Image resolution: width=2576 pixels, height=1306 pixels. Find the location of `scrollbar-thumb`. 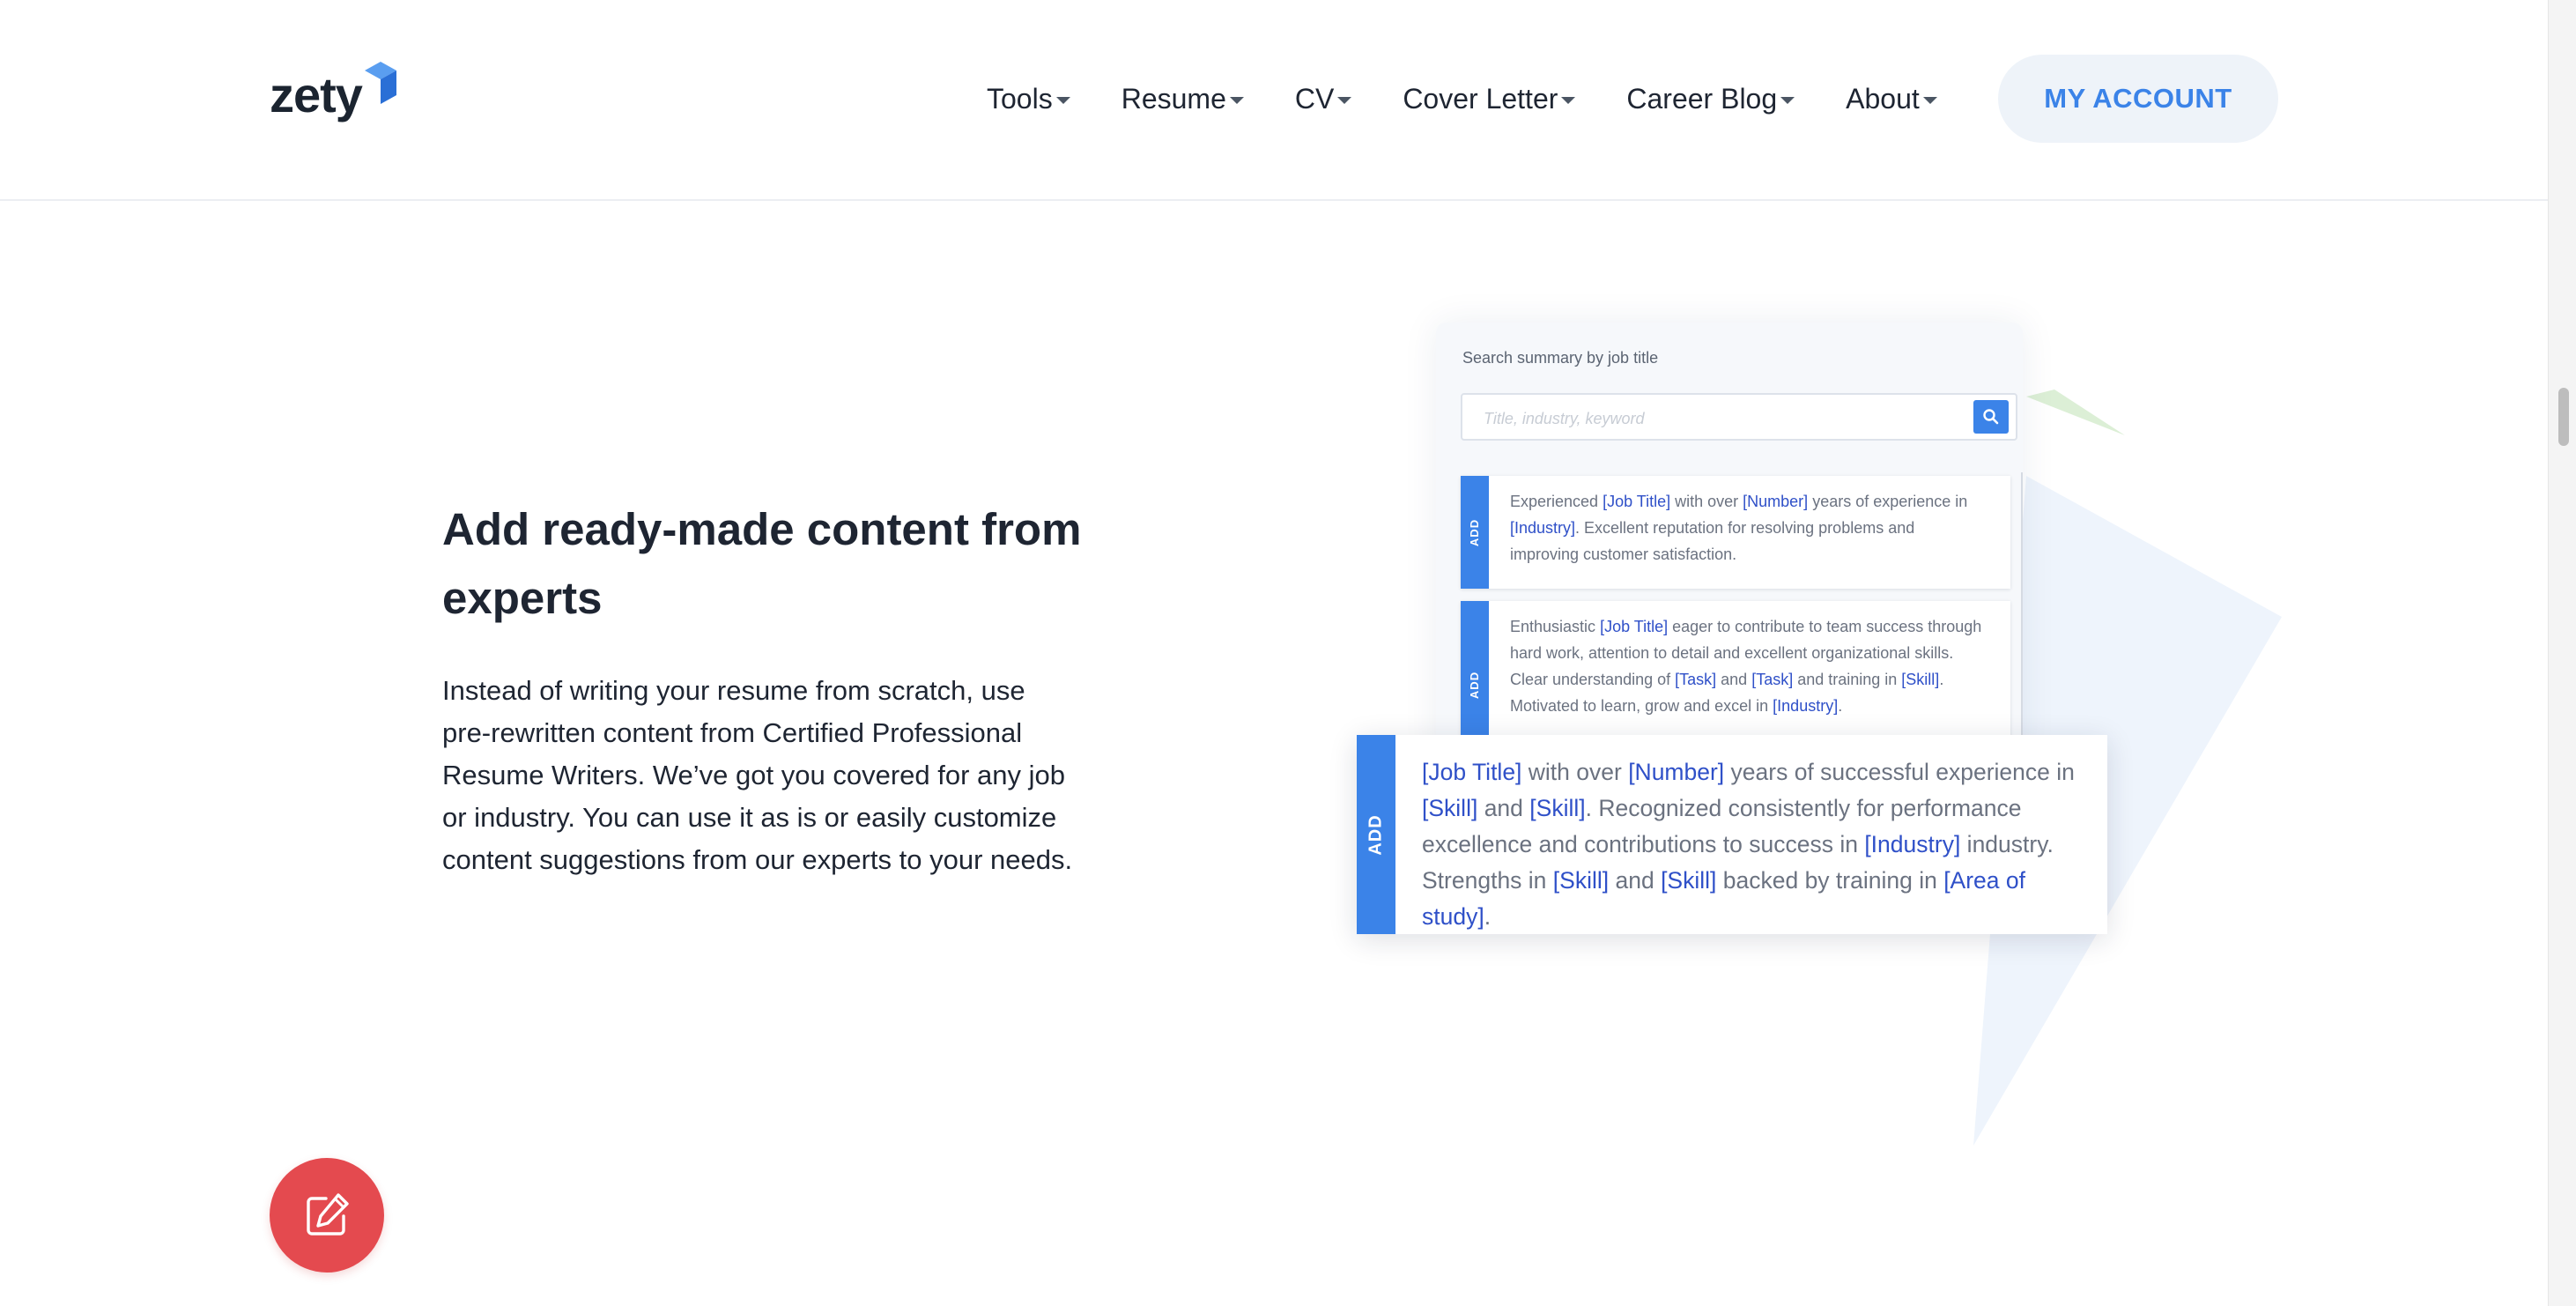

scrollbar-thumb is located at coordinates (2564, 417).